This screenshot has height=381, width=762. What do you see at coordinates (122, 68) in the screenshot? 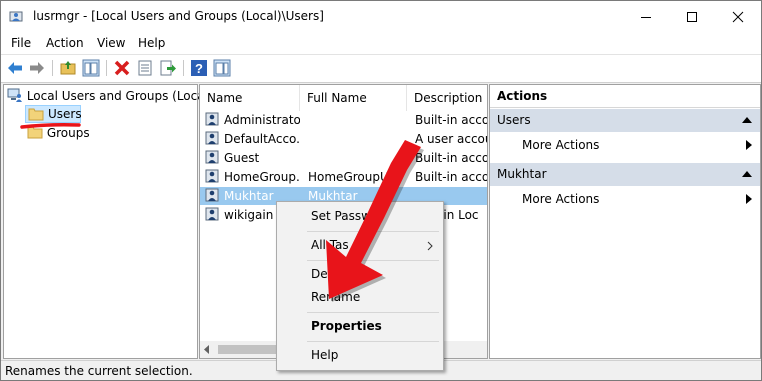
I see `delete-icon` at bounding box center [122, 68].